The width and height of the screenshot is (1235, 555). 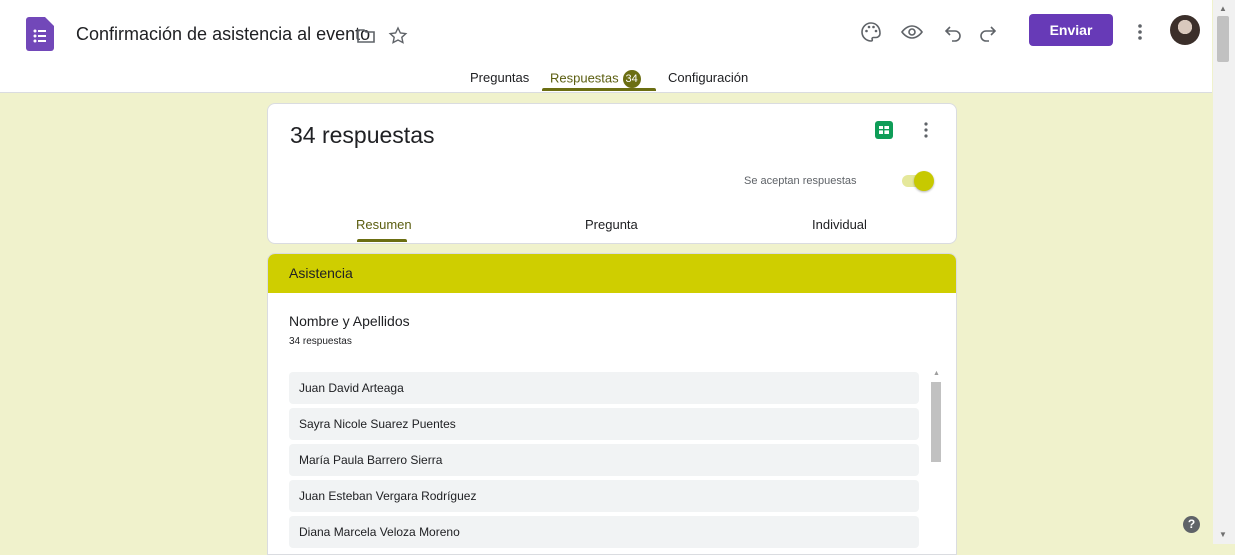 I want to click on tab-responses: Respuestas 34, so click(x=595, y=79).